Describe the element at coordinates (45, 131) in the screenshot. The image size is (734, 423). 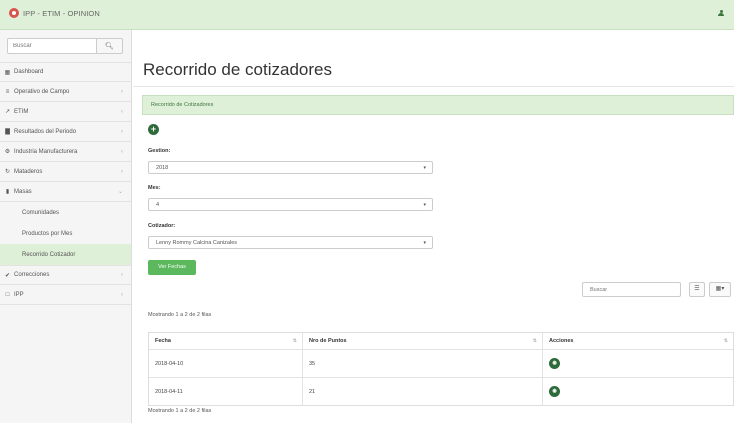
I see `sidebar-item-label: Resultados del Periodo` at that location.